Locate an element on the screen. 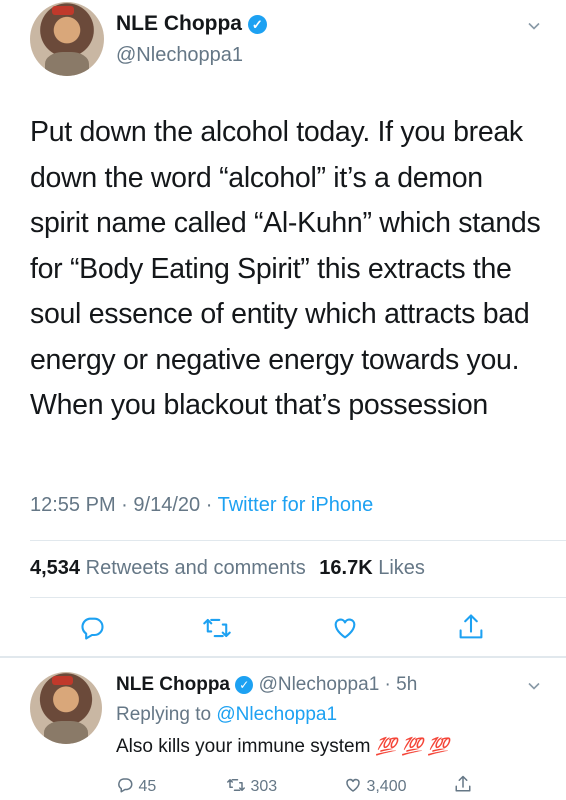 The height and width of the screenshot is (800, 566). replying-to-handle: @Nlechoppa1 is located at coordinates (276, 714).